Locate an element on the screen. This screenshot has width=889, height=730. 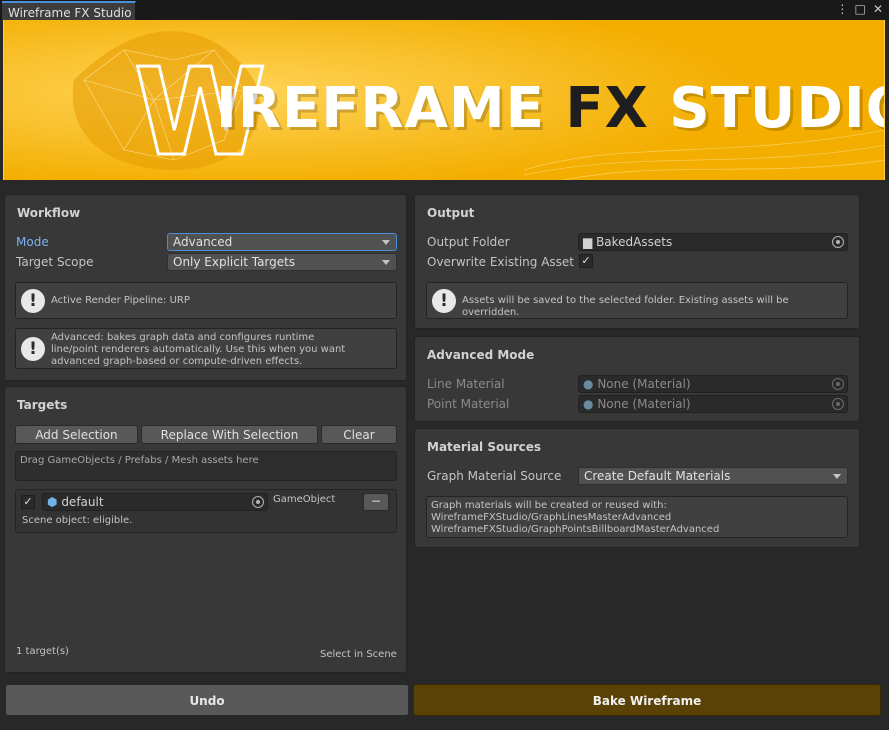
advanced-mode-title: Advanced Mode is located at coordinates (481, 355).